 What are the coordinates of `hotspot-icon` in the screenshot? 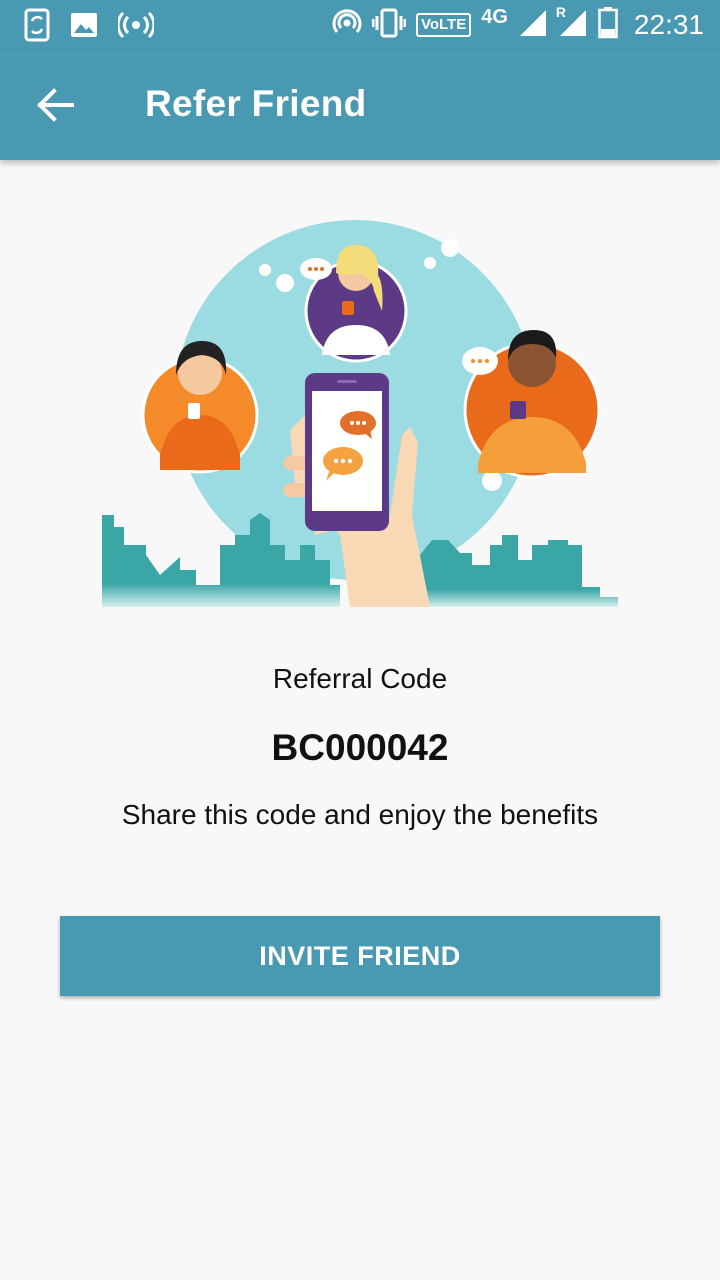 It's located at (347, 25).